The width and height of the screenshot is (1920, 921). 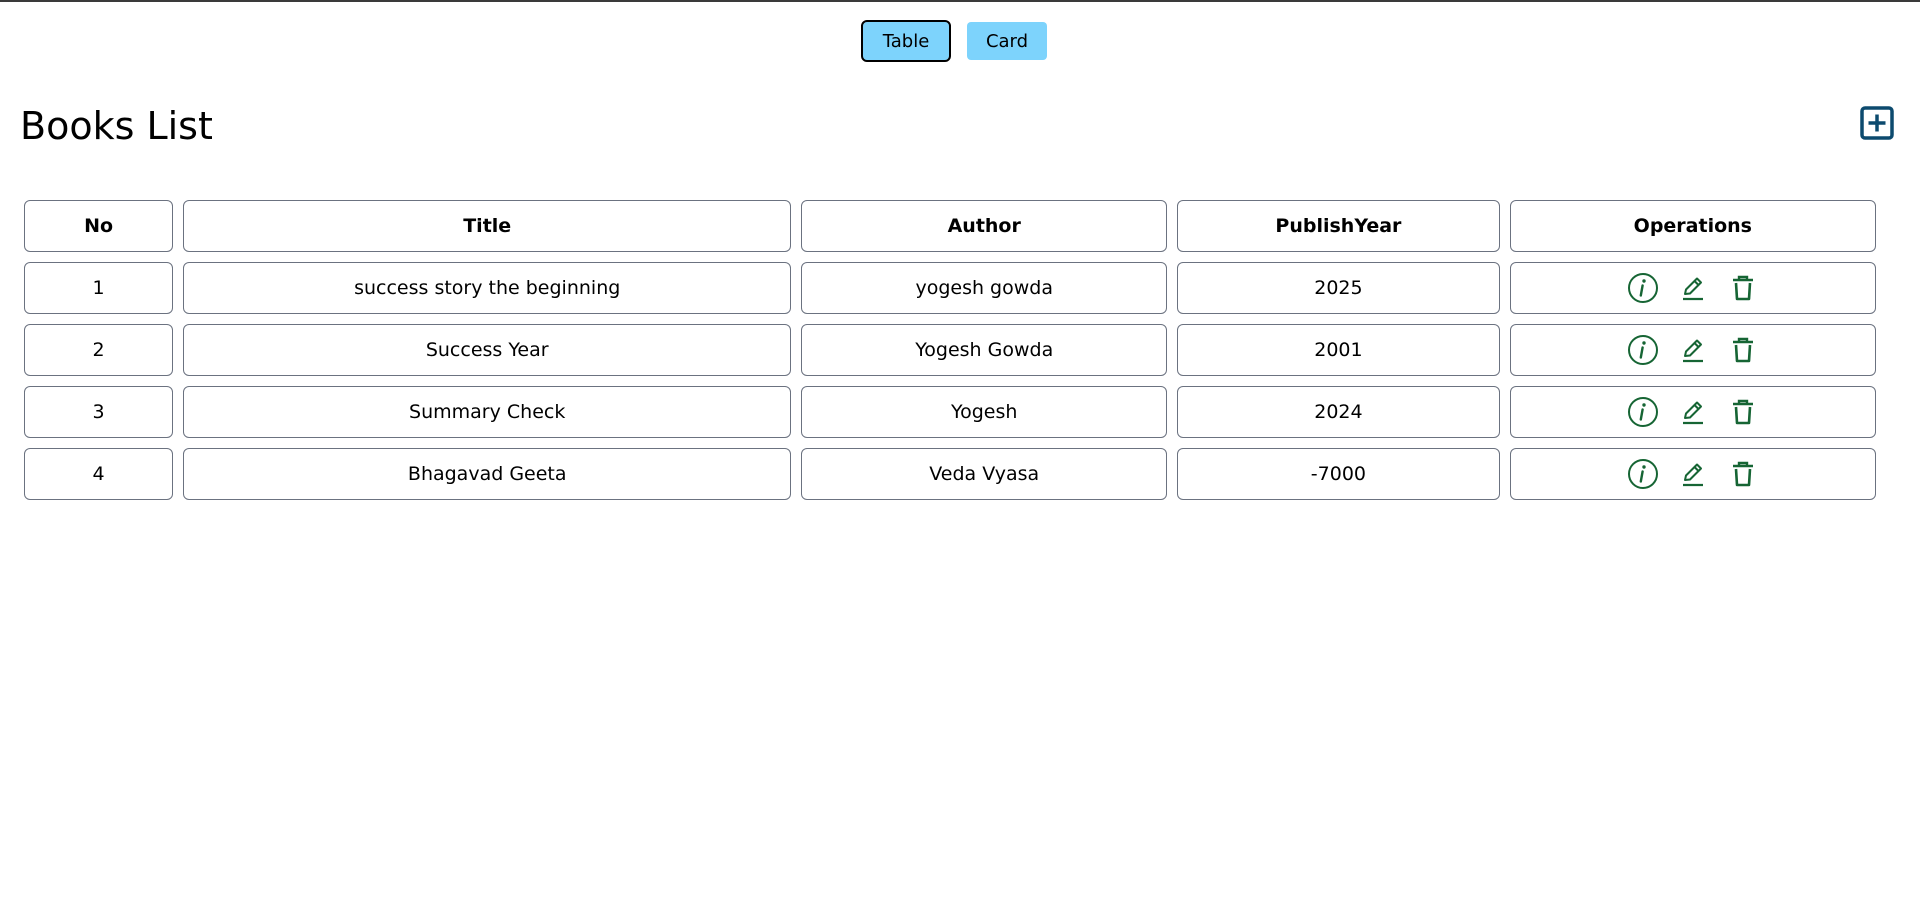 I want to click on cell-title: Bhagavad Geeta, so click(x=487, y=474).